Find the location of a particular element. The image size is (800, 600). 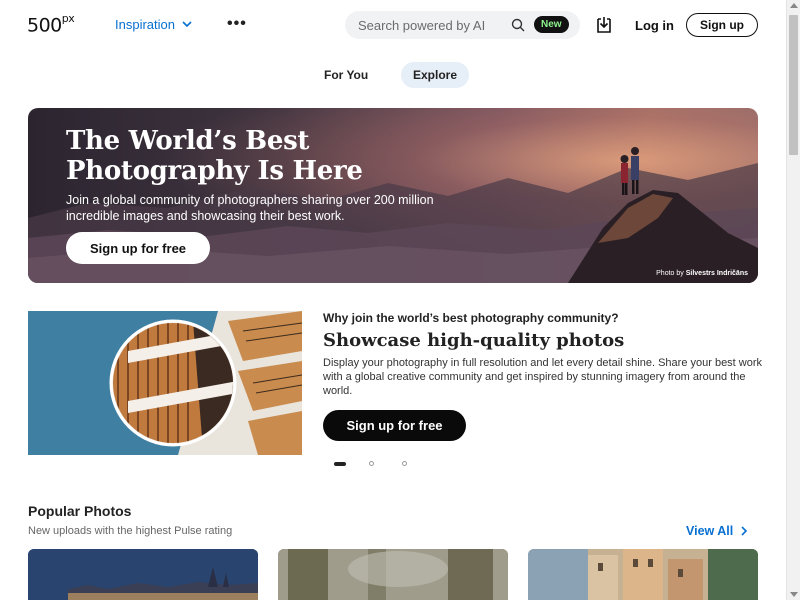

login-link: Log in is located at coordinates (654, 25).